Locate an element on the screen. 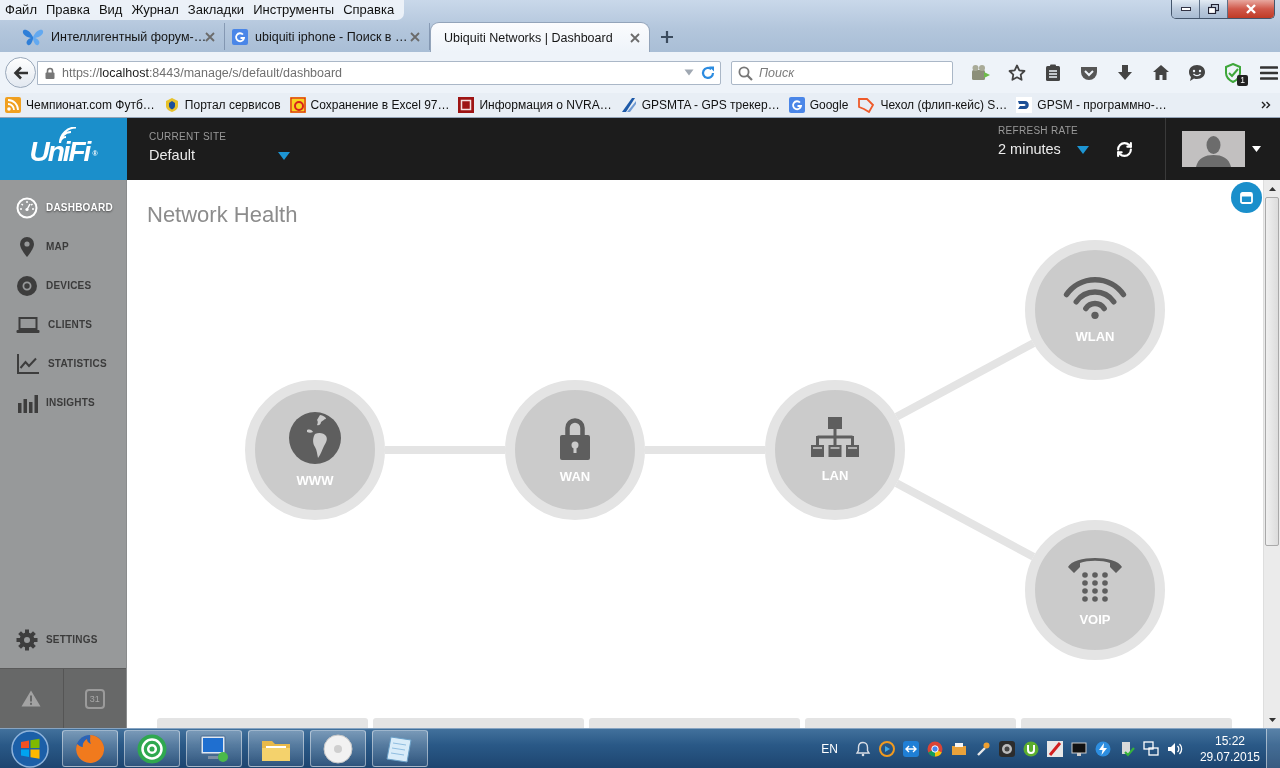 The image size is (1280, 768). url-text: https://localhost:8443/manage/s/default/dashboard is located at coordinates (203, 72).